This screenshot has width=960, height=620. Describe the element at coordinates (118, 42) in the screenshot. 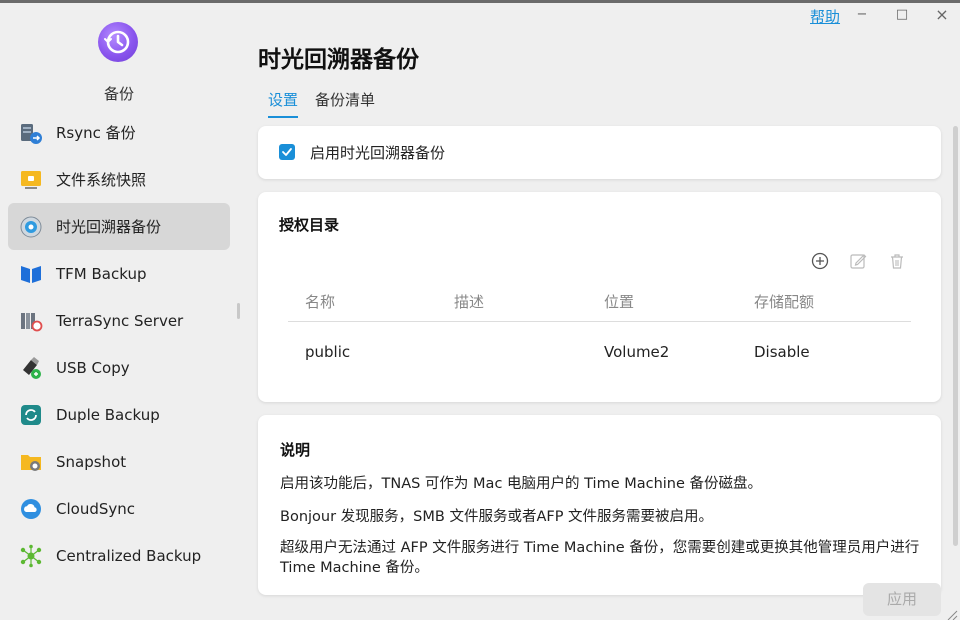

I see `backup-app-logo-icon` at that location.